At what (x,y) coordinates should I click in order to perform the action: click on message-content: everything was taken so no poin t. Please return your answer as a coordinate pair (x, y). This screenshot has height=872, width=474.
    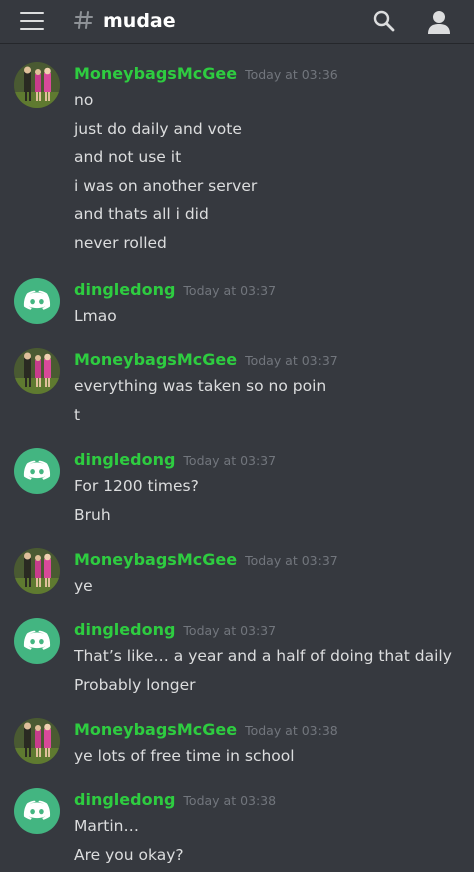
    Looking at the image, I should click on (269, 400).